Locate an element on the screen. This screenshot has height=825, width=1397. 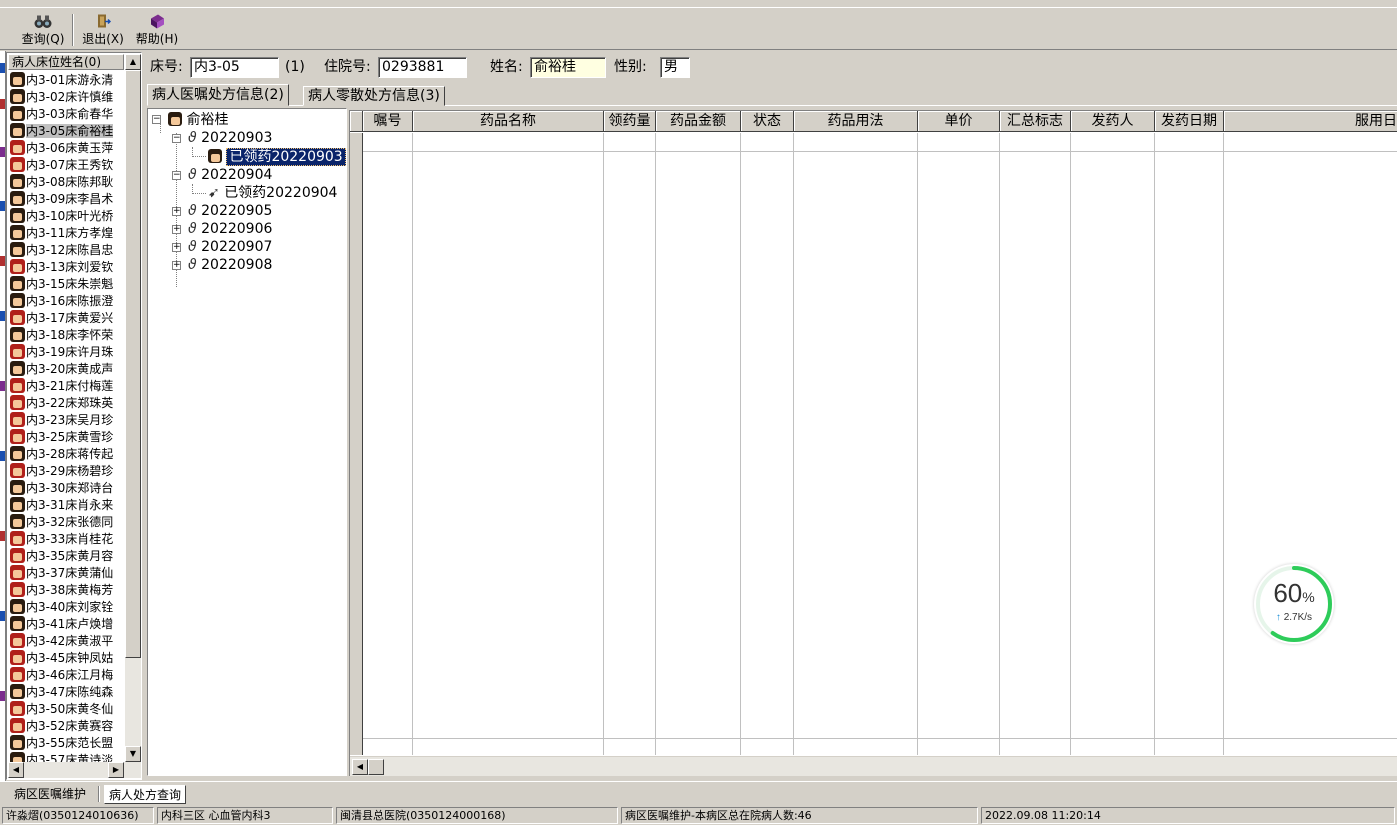
scroll-down-button: ▼ is located at coordinates (133, 754).